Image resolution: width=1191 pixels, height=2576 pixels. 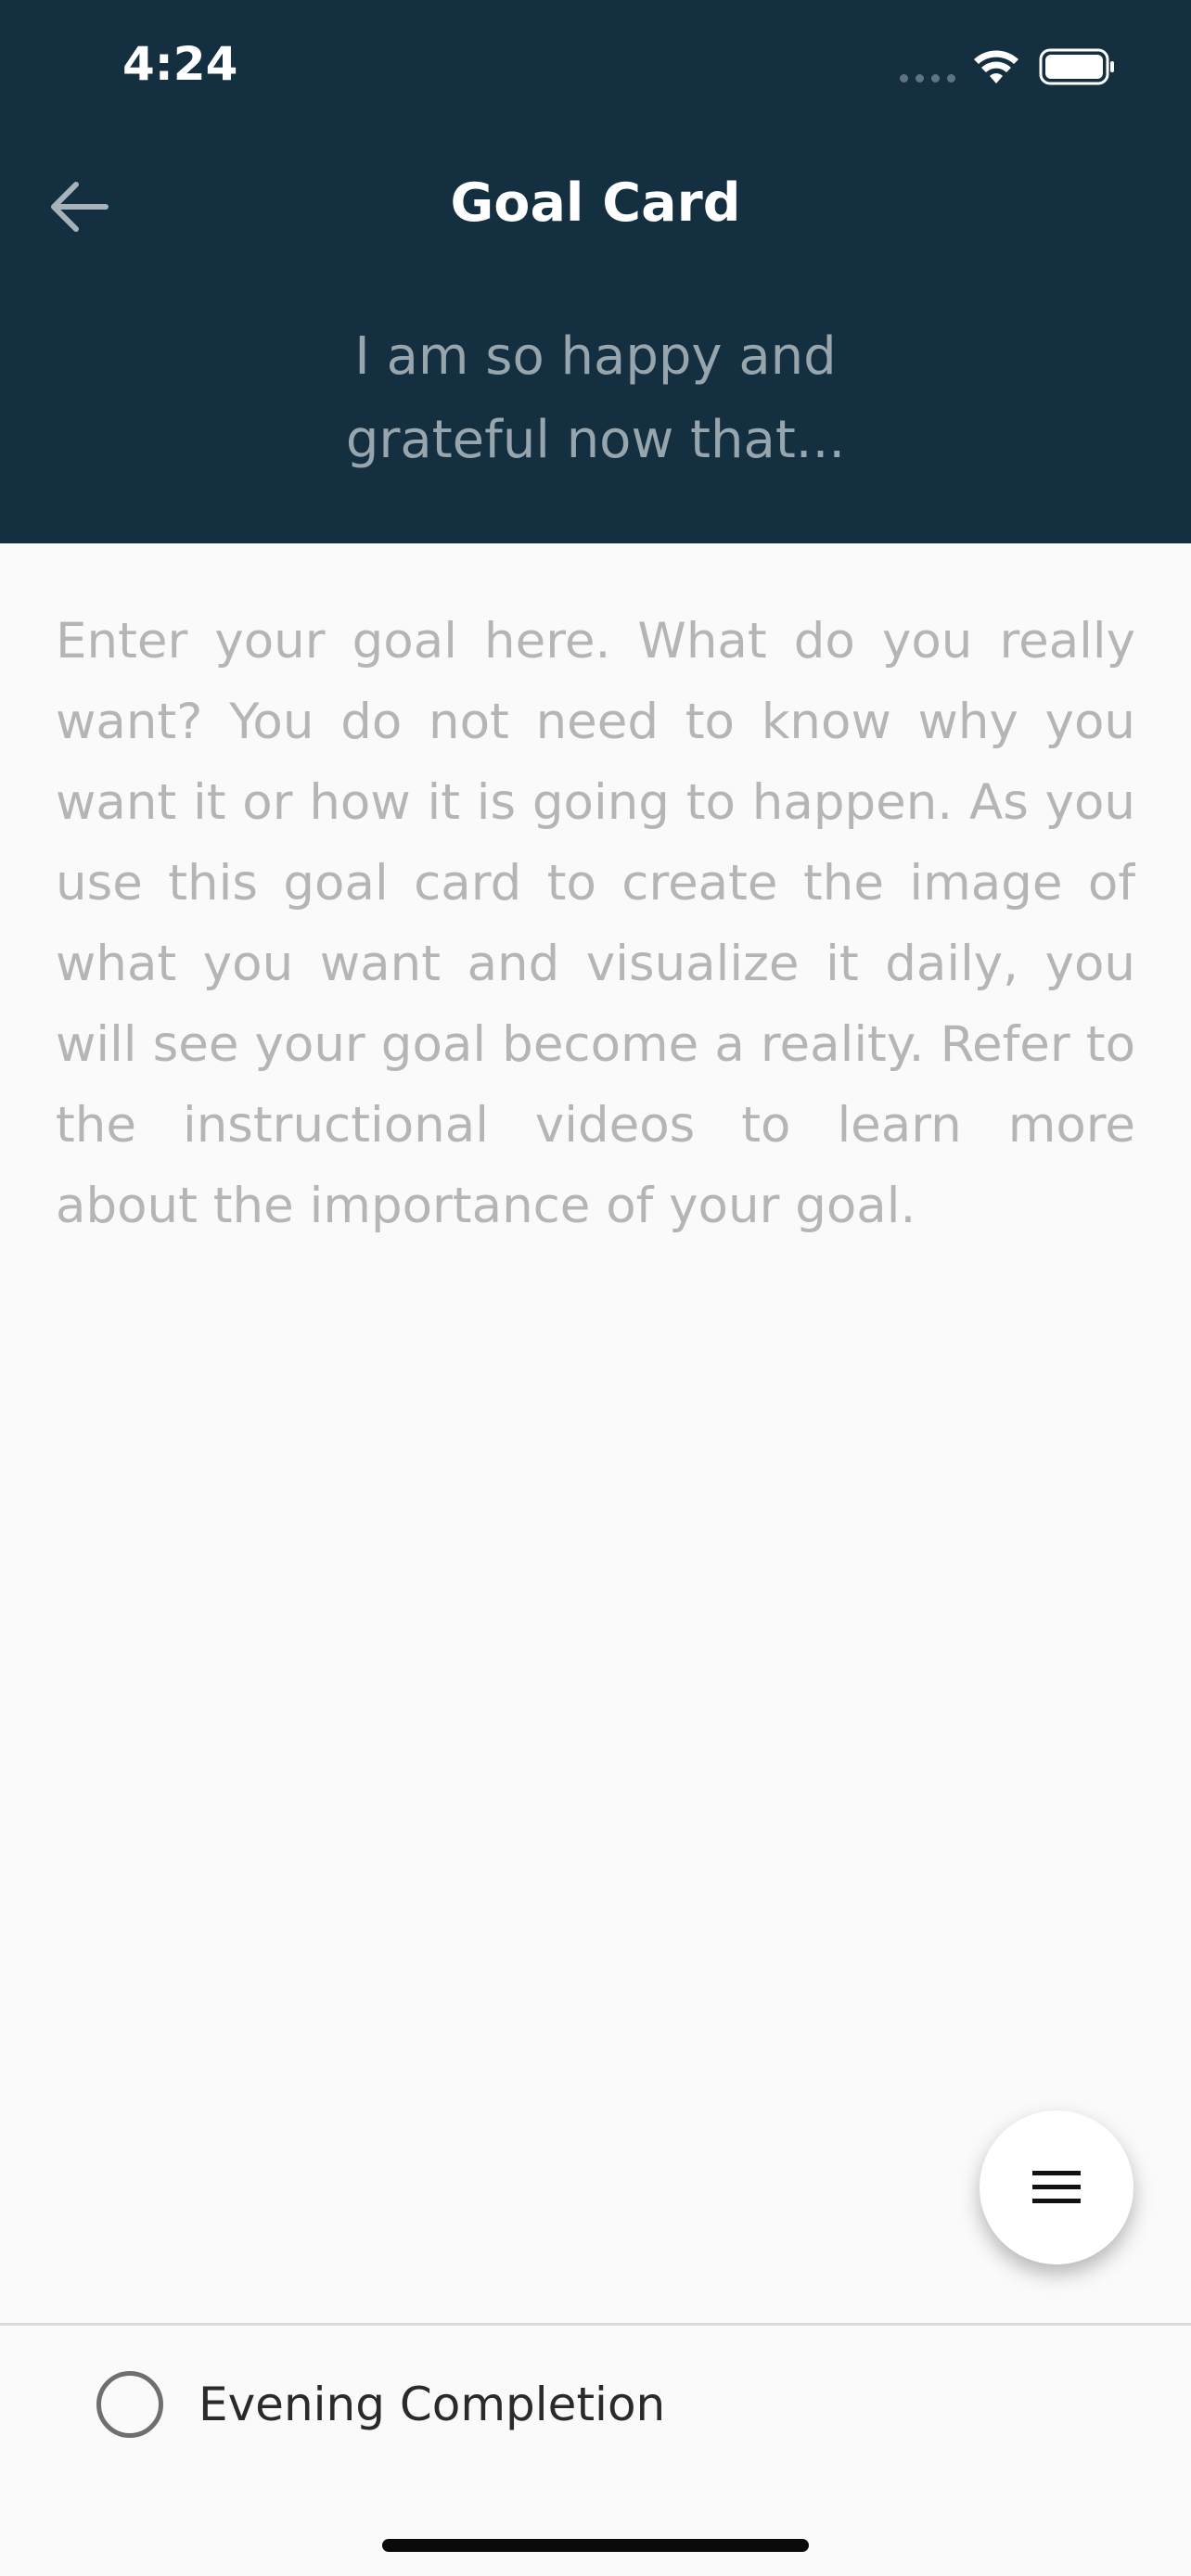 What do you see at coordinates (996, 66) in the screenshot?
I see `wifi-icon` at bounding box center [996, 66].